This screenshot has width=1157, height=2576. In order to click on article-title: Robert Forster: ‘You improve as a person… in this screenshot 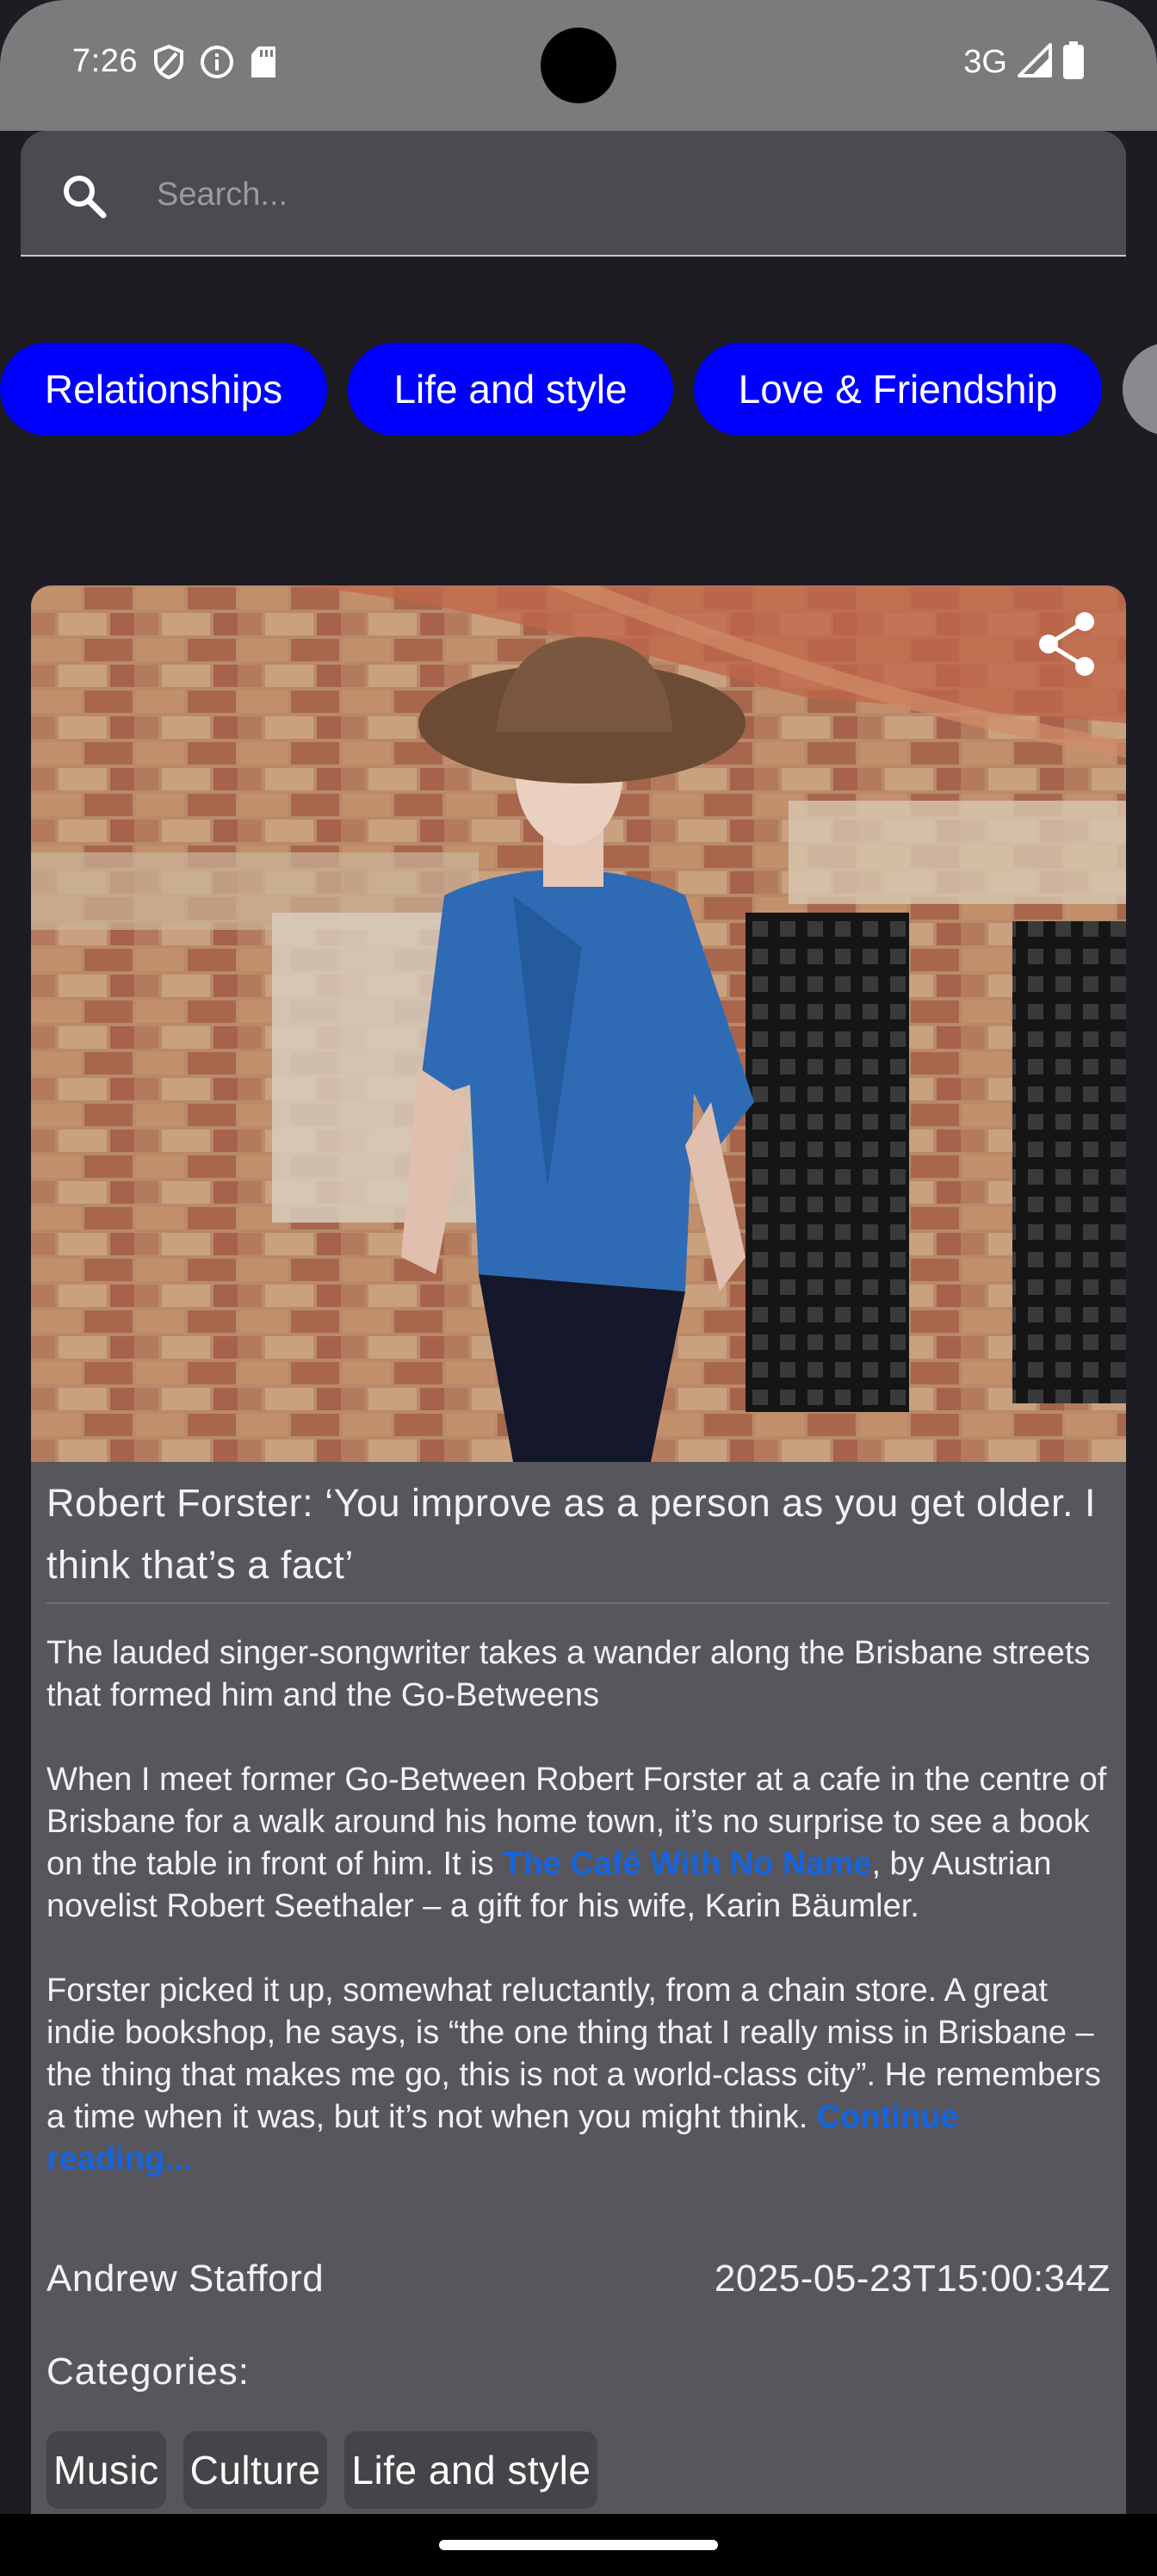, I will do `click(575, 1534)`.